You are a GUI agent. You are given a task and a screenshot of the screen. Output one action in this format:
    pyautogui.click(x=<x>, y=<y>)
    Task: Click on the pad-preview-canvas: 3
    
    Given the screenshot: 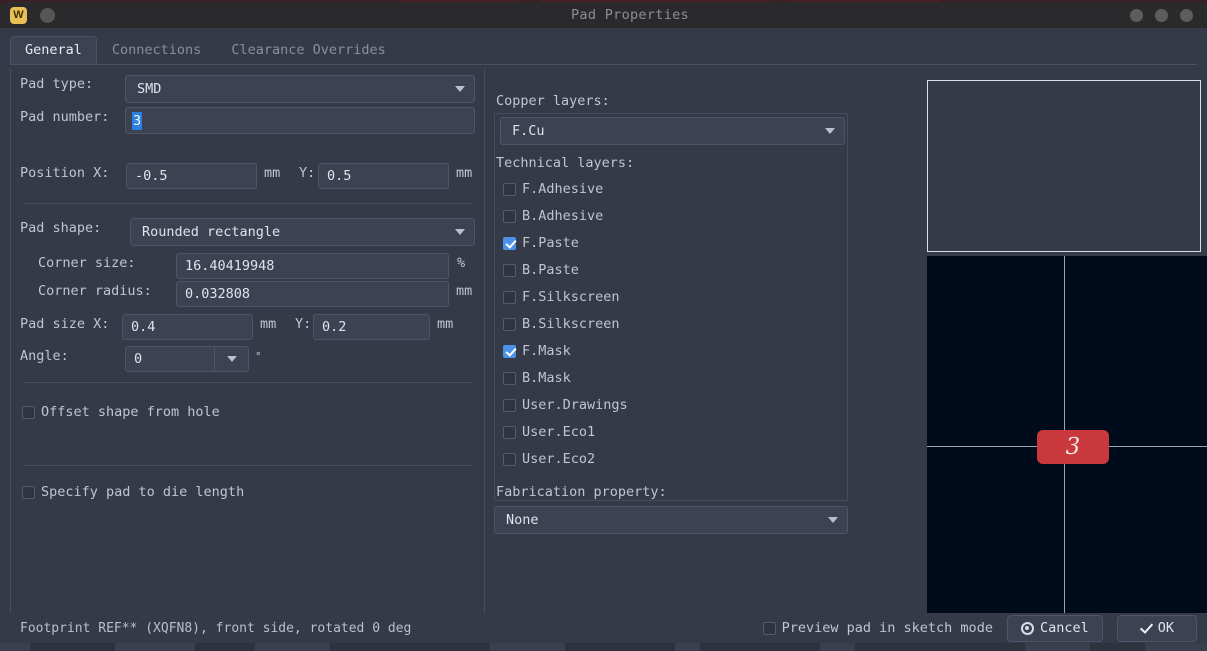 What is the action you would take?
    pyautogui.click(x=1067, y=448)
    